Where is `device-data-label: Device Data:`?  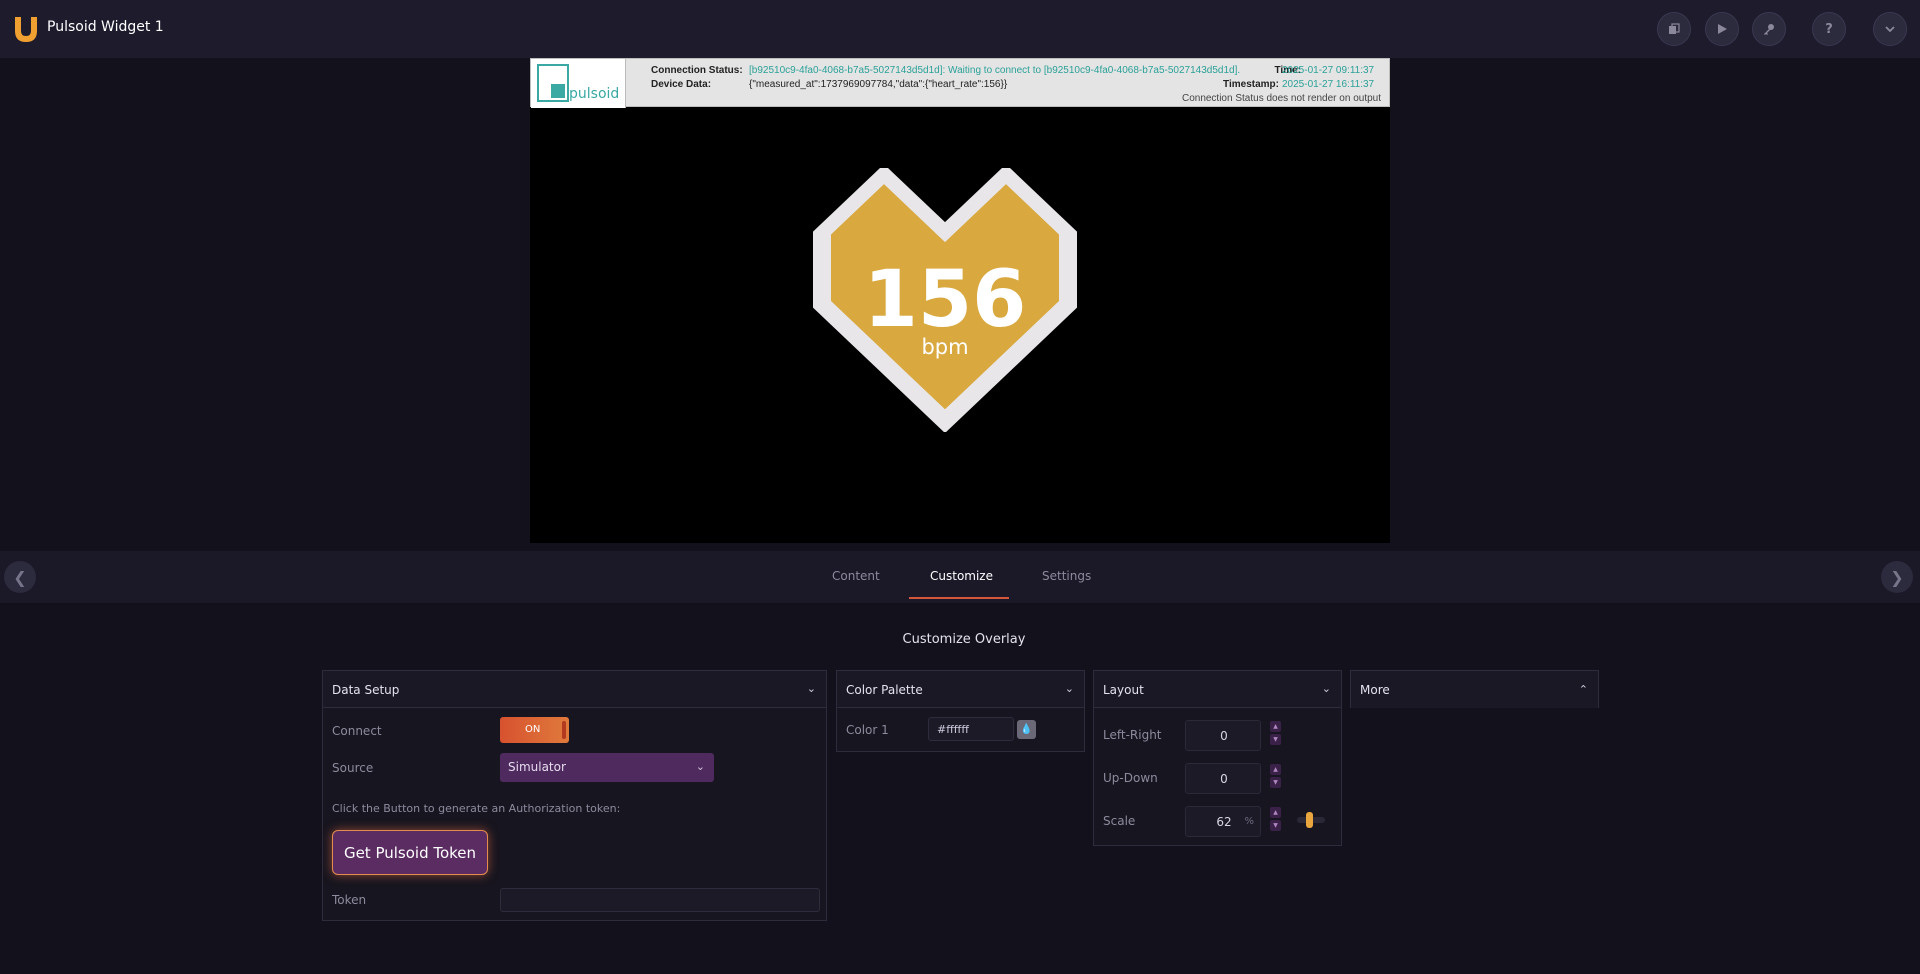
device-data-label: Device Data: is located at coordinates (681, 84).